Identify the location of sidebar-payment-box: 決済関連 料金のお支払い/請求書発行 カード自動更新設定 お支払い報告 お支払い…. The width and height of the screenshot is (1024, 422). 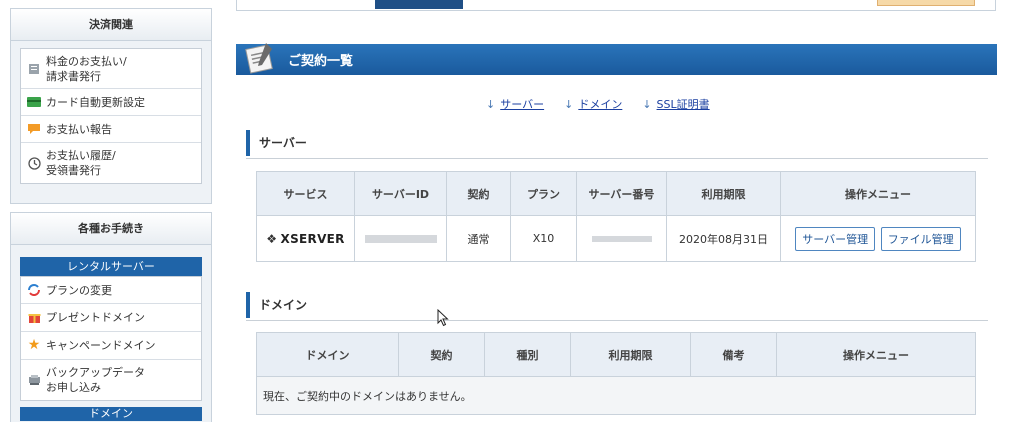
(111, 106).